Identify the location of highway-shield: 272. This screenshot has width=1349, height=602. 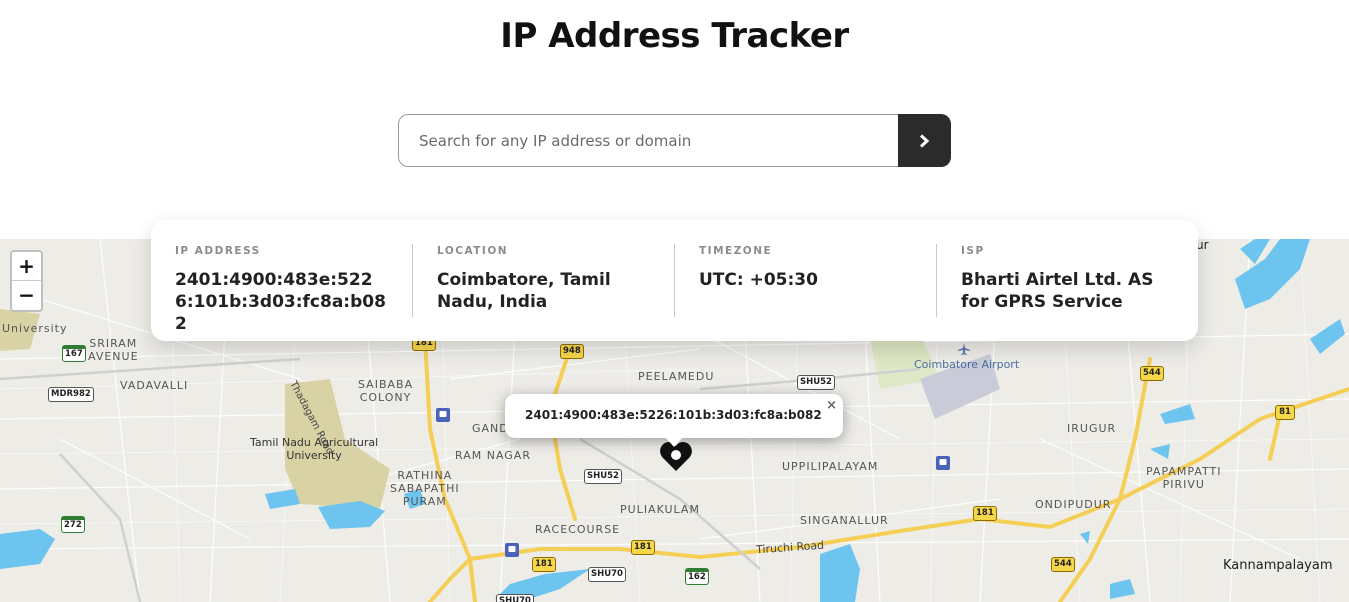
(73, 524).